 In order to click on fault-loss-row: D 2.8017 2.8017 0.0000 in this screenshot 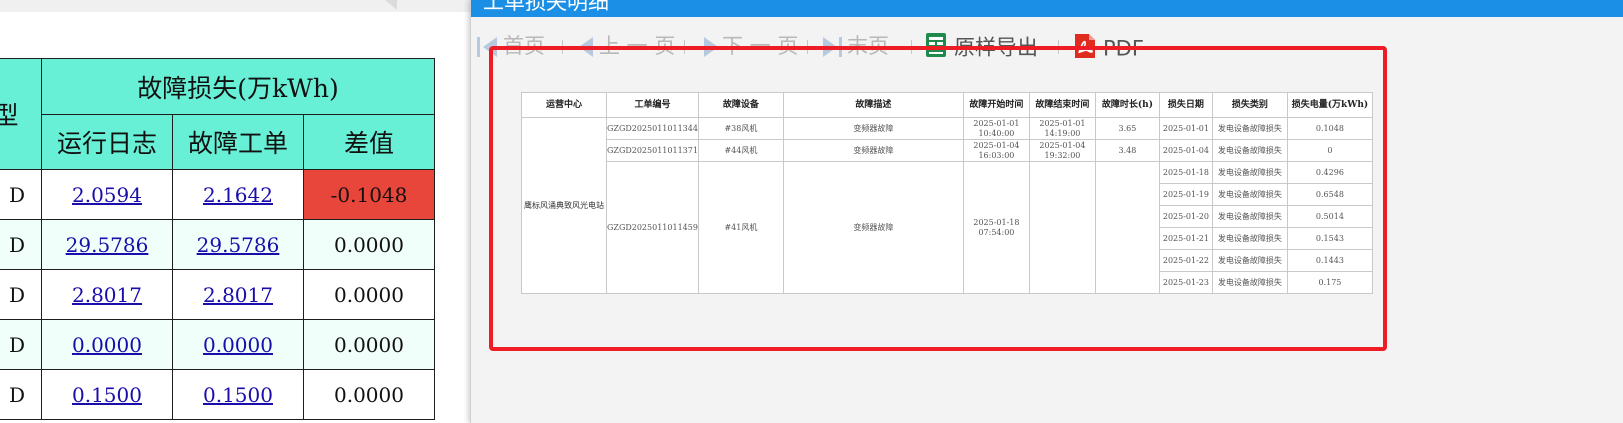, I will do `click(217, 294)`.